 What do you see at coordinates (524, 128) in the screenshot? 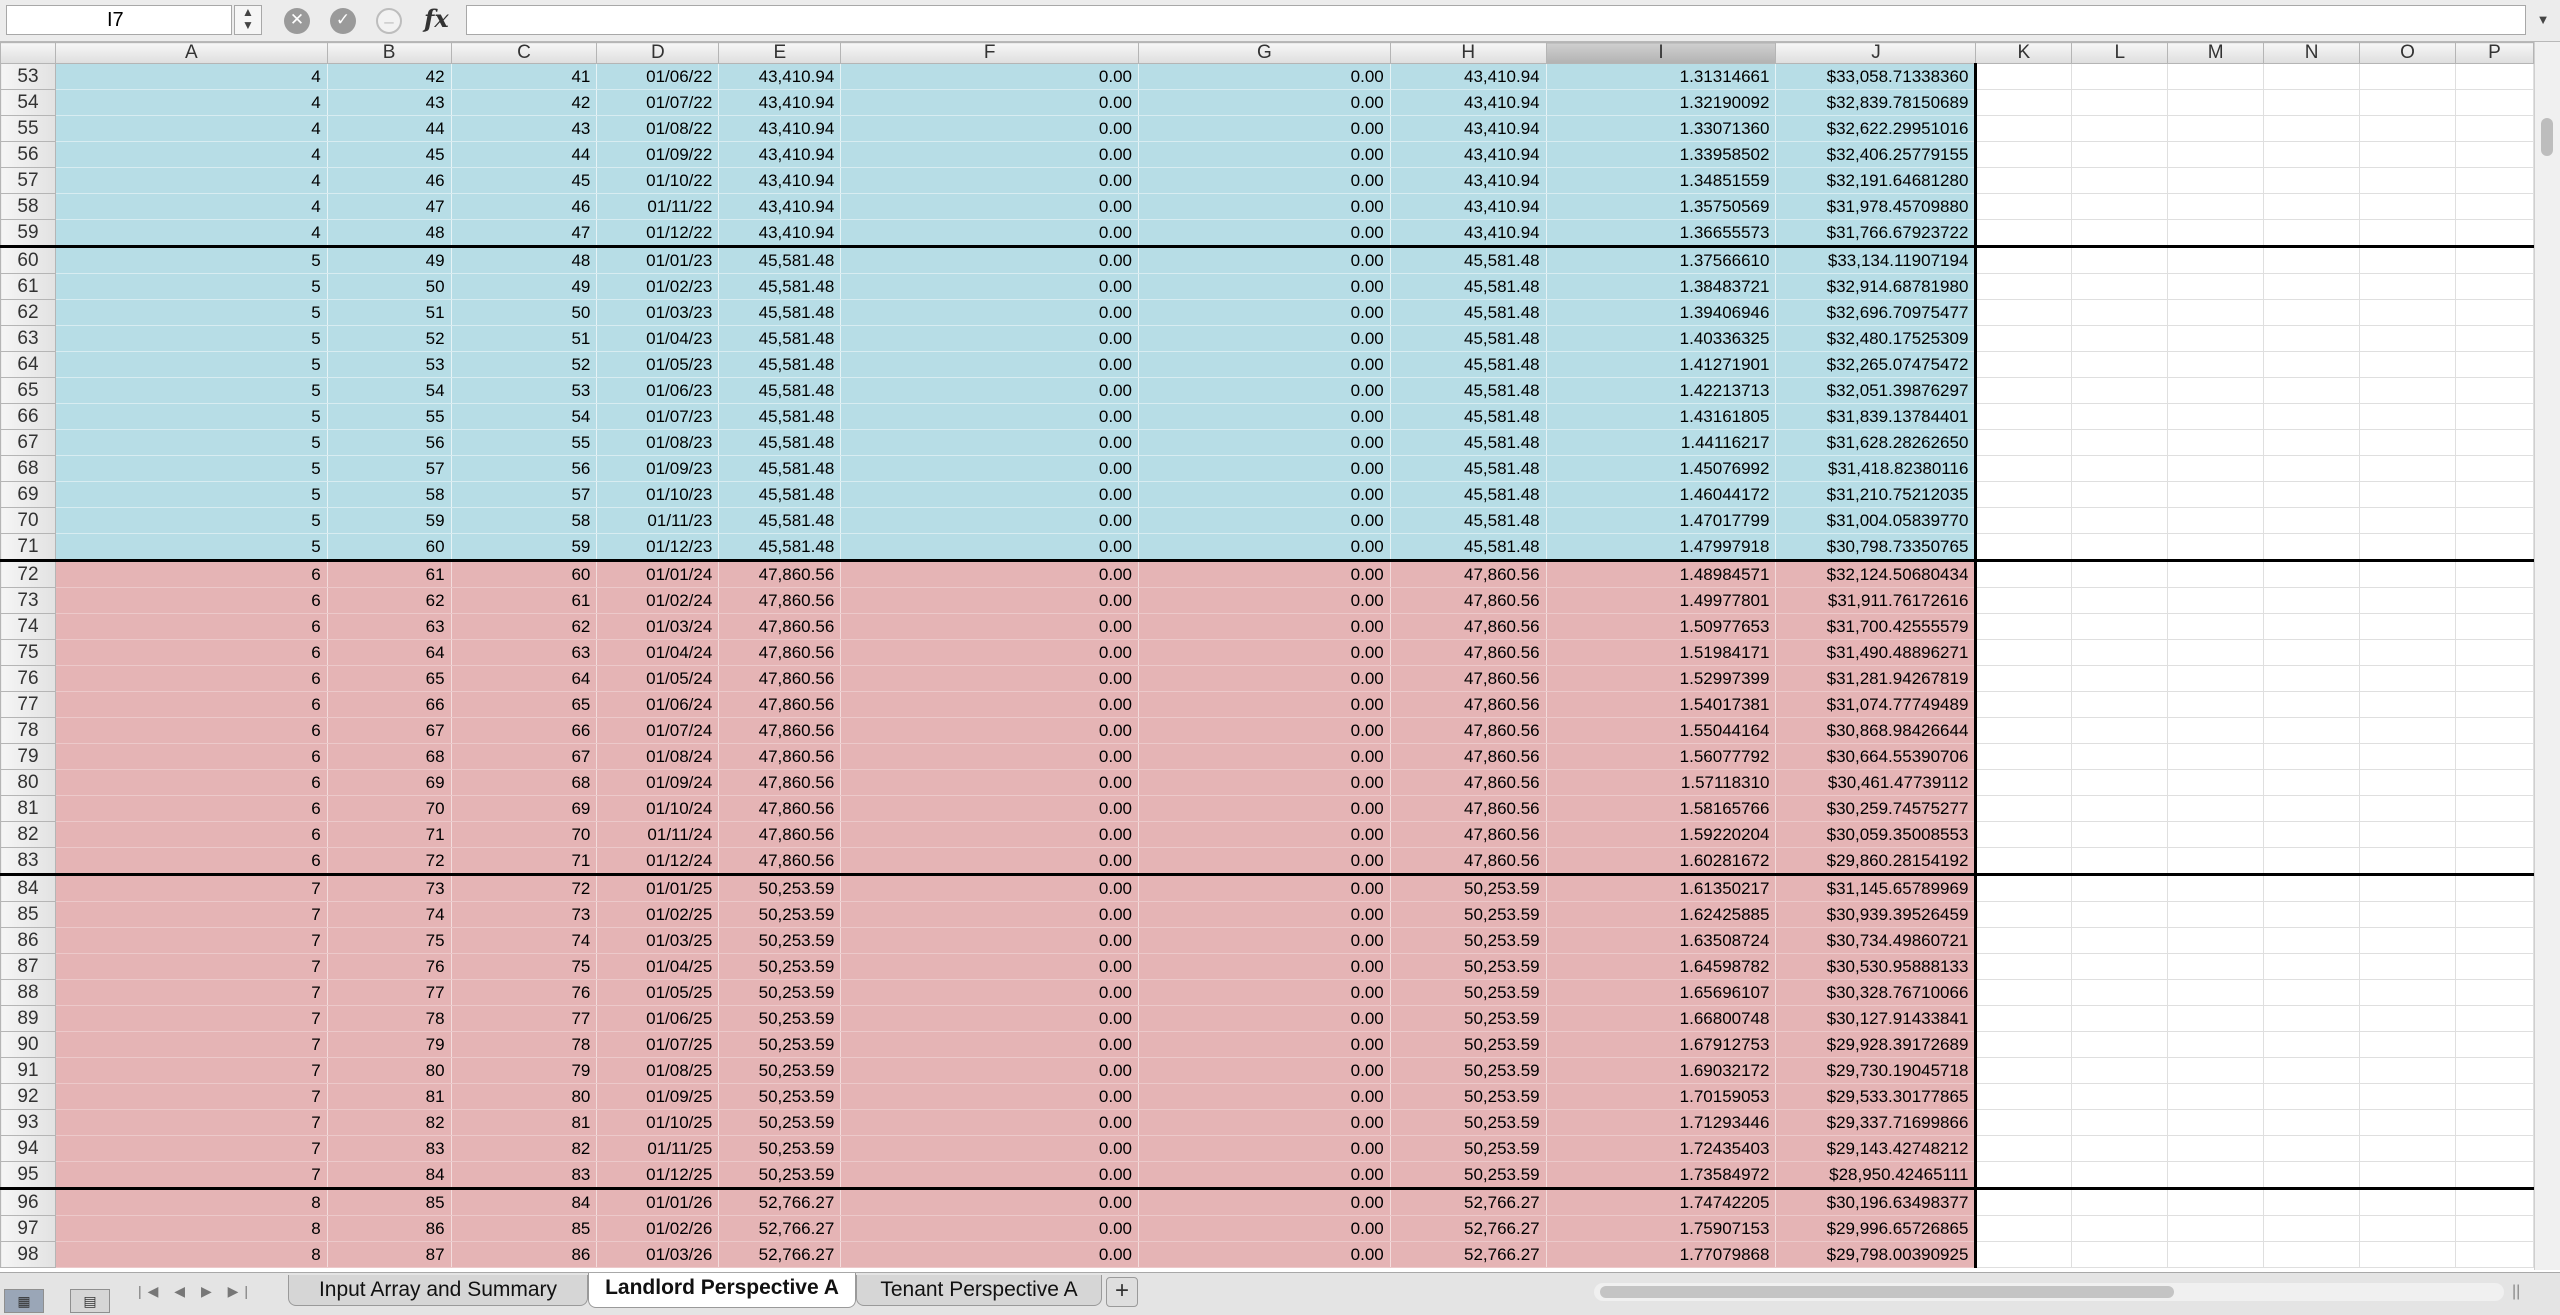
I see `cell-c: 43` at bounding box center [524, 128].